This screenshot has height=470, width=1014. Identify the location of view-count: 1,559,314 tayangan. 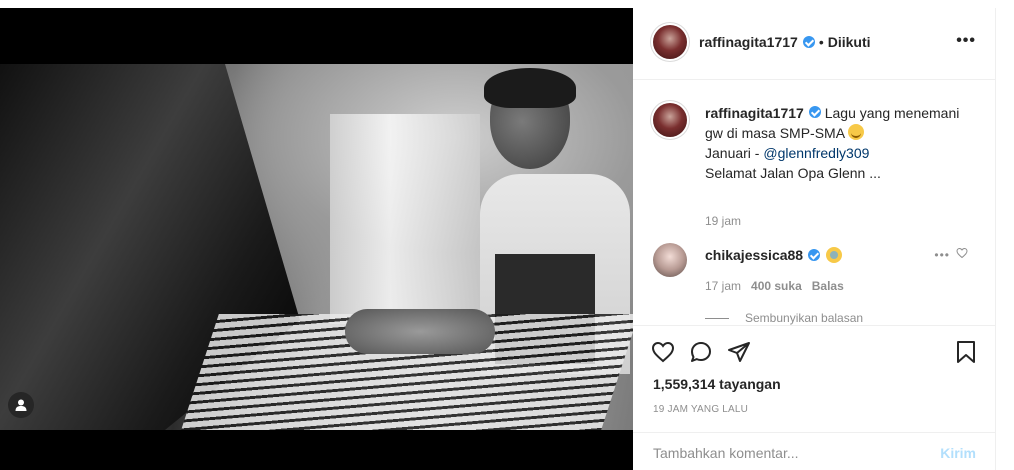
(717, 384).